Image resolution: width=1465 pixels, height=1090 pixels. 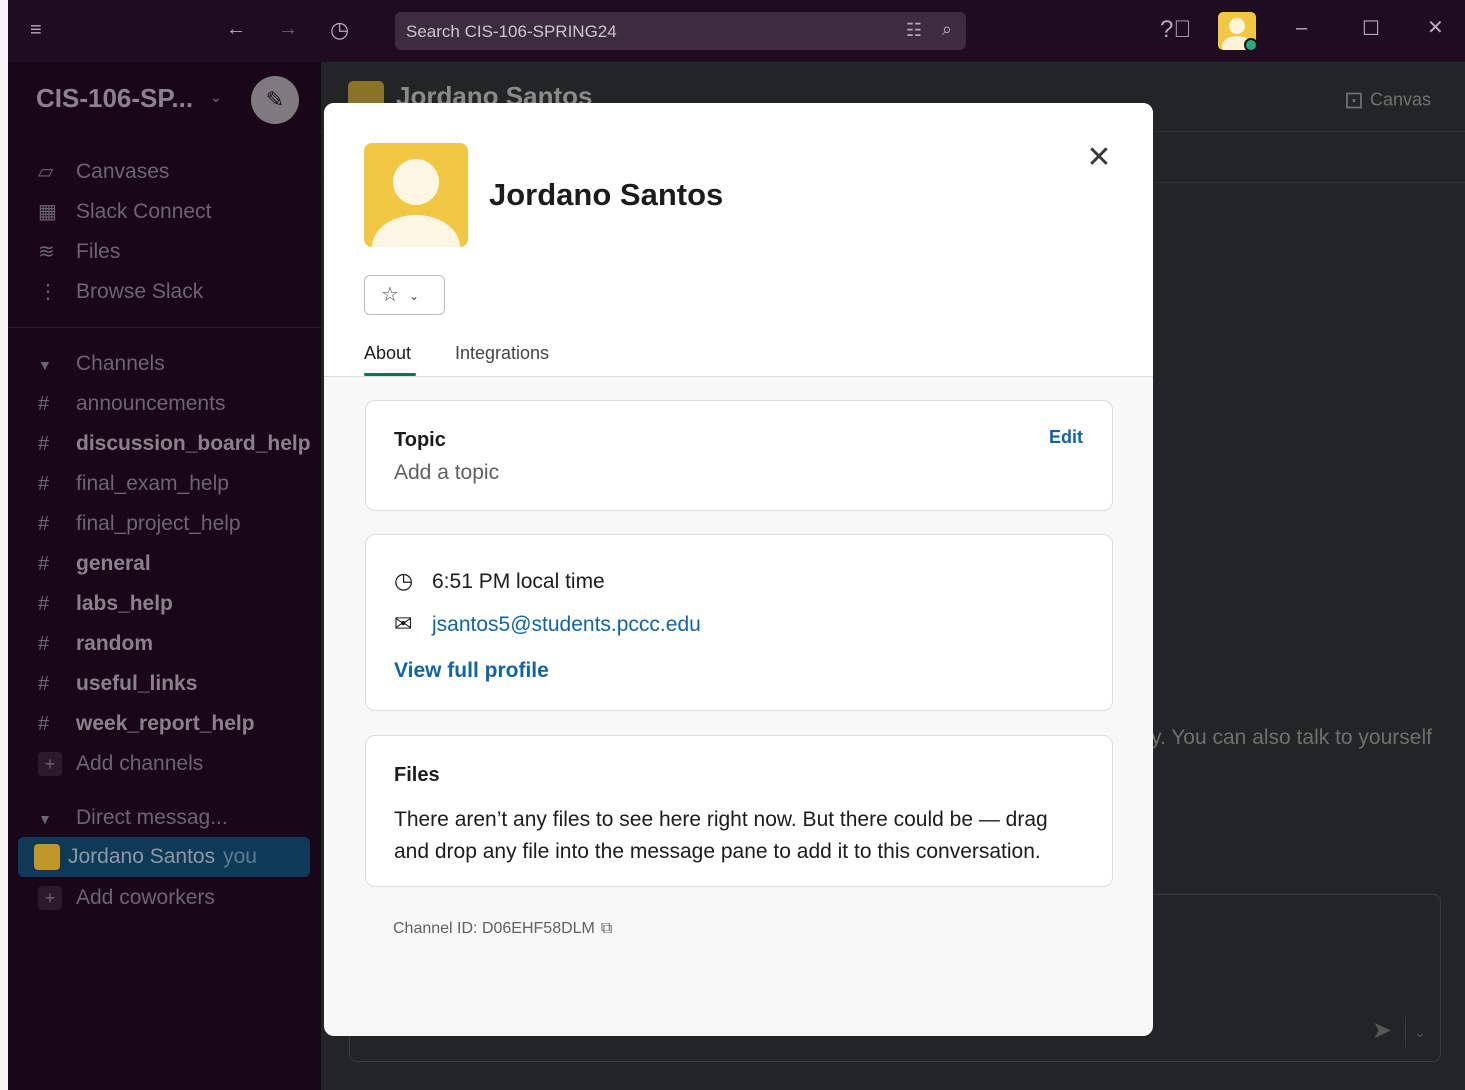 What do you see at coordinates (1301, 28) in the screenshot?
I see `minimize-icon: –` at bounding box center [1301, 28].